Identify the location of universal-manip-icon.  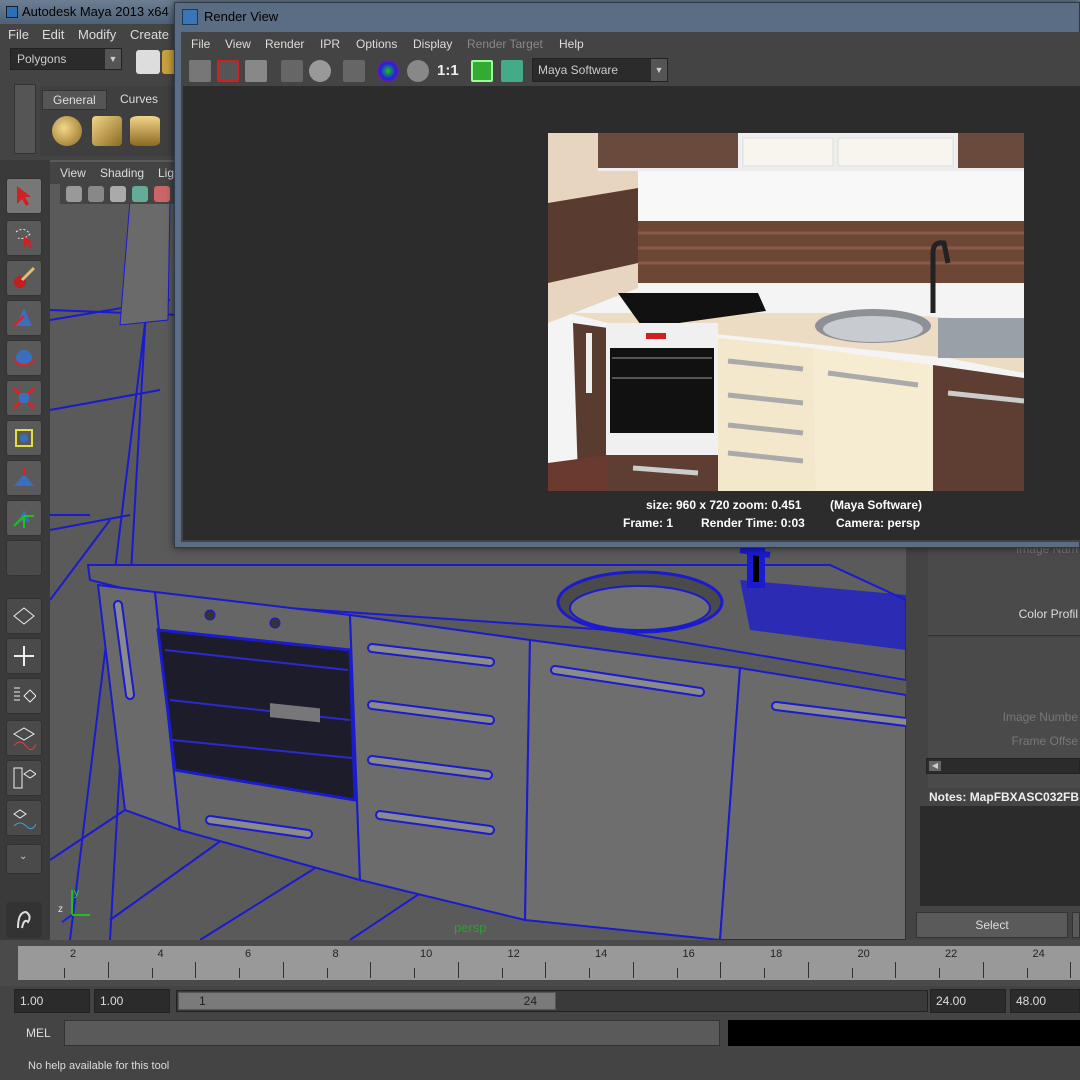
(24, 438).